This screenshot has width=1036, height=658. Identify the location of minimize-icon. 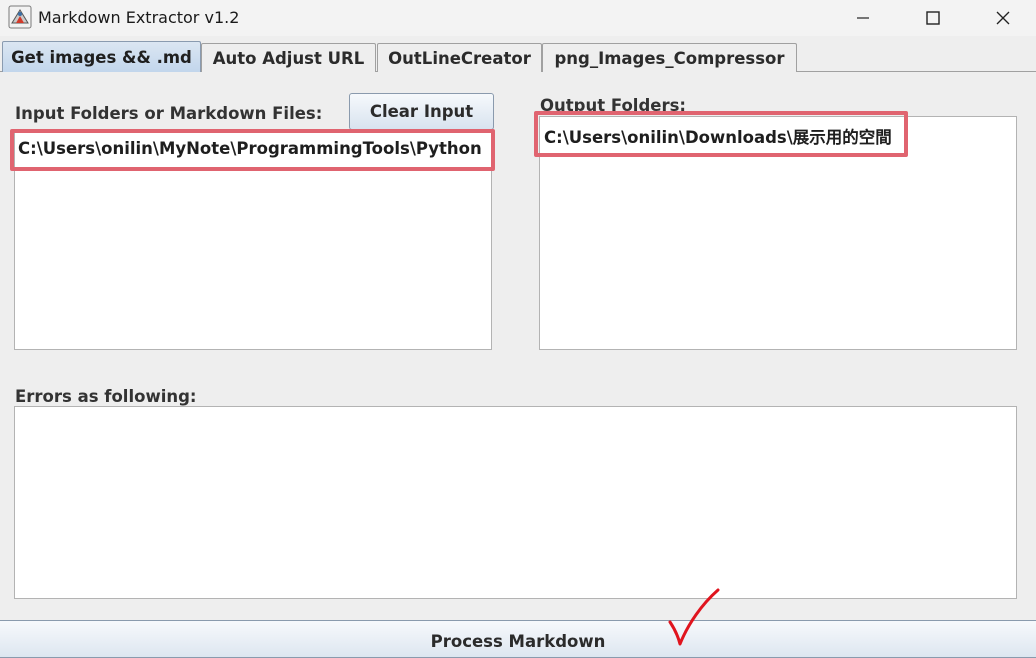
(863, 18).